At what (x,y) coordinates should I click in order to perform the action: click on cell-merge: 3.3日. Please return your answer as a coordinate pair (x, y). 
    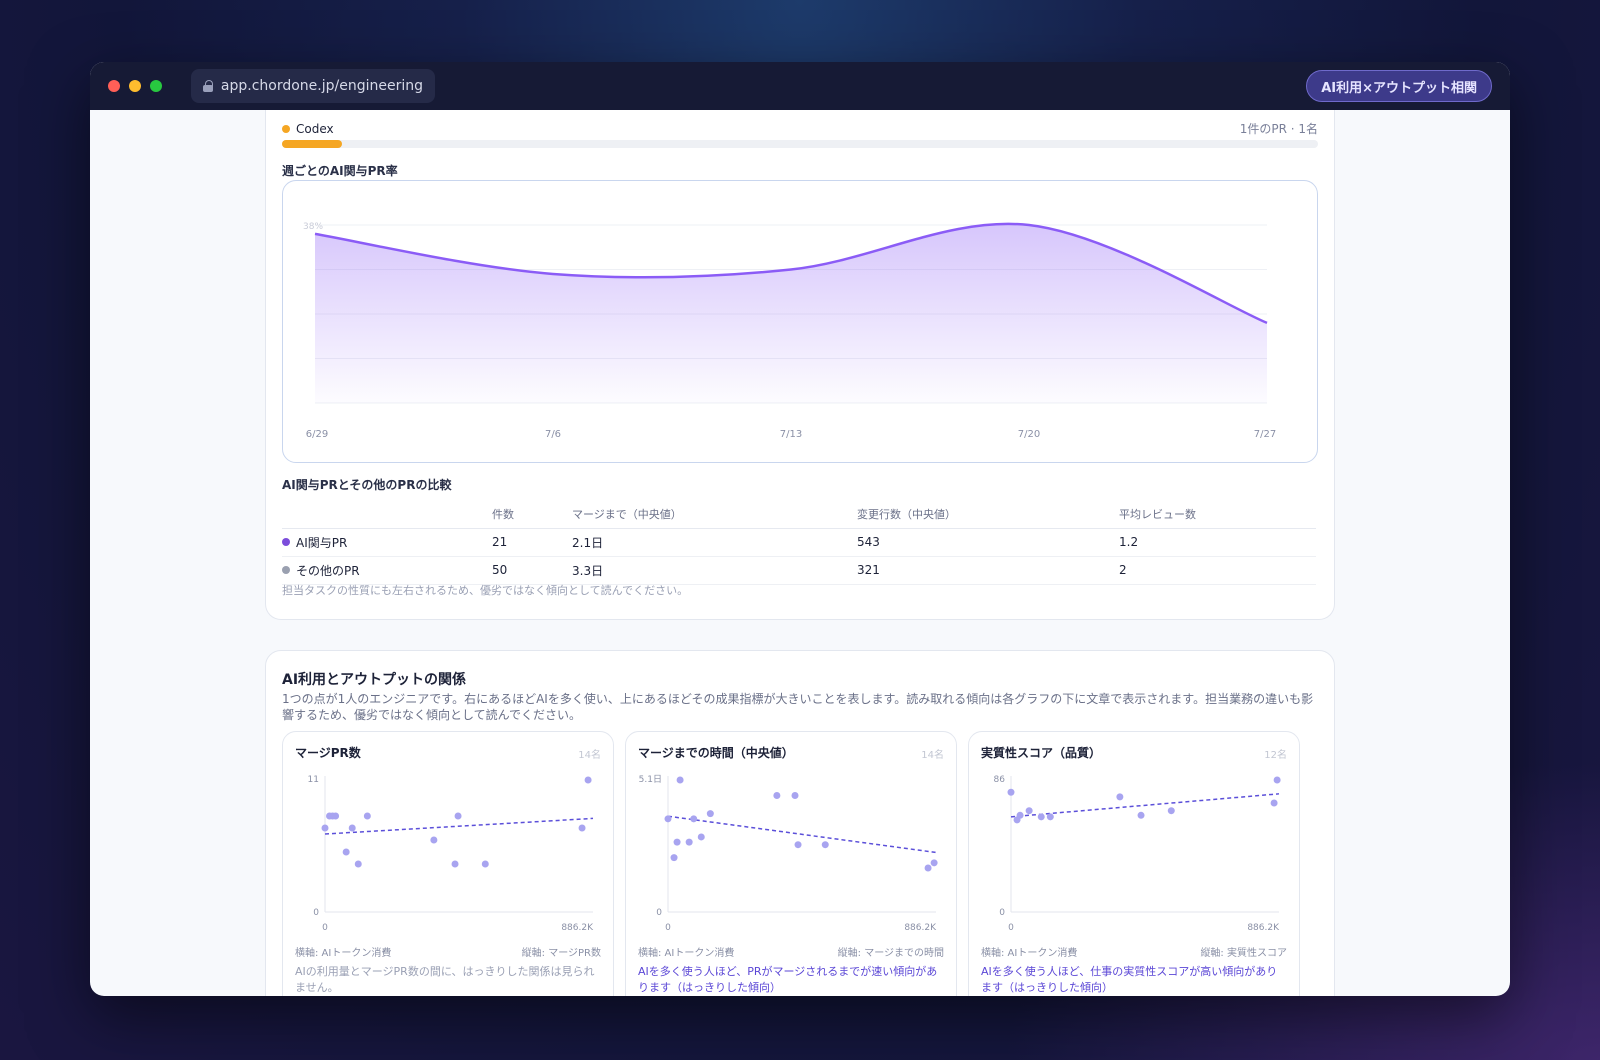
    Looking at the image, I should click on (714, 570).